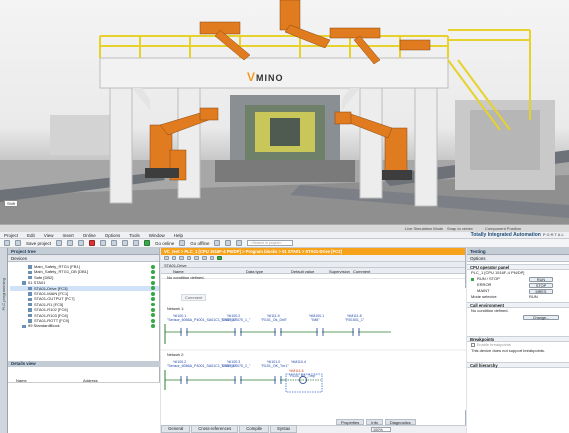 This screenshot has width=569, height=433. I want to click on menu-window: Window, so click(157, 235).